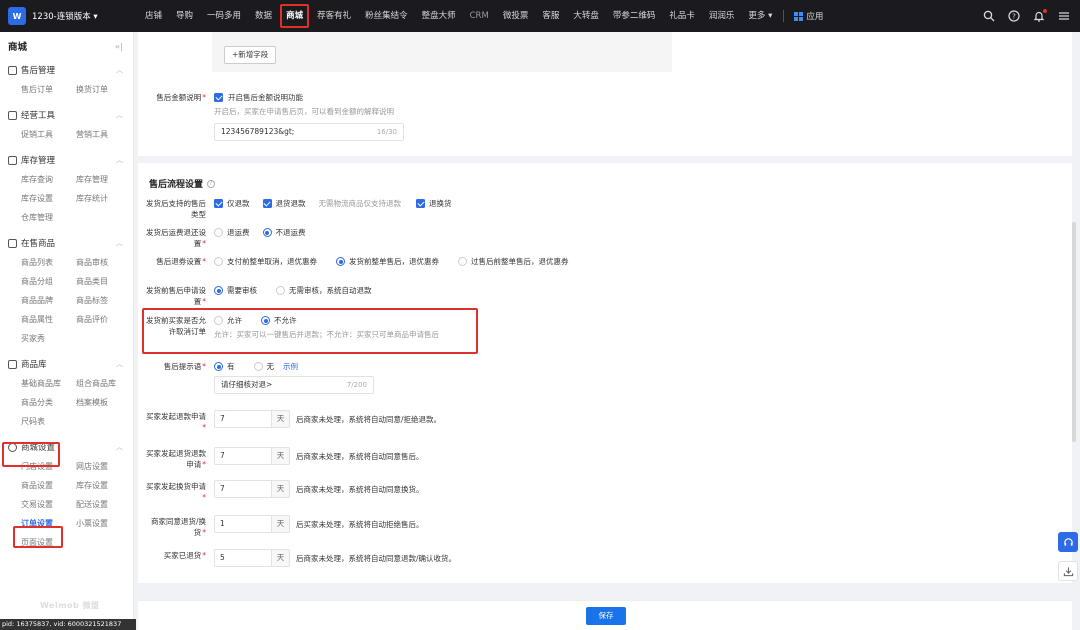 The height and width of the screenshot is (630, 1080). What do you see at coordinates (513, 261) in the screenshot?
I see `coupon-opt-3: 过售后前整单售后，退优惠券` at bounding box center [513, 261].